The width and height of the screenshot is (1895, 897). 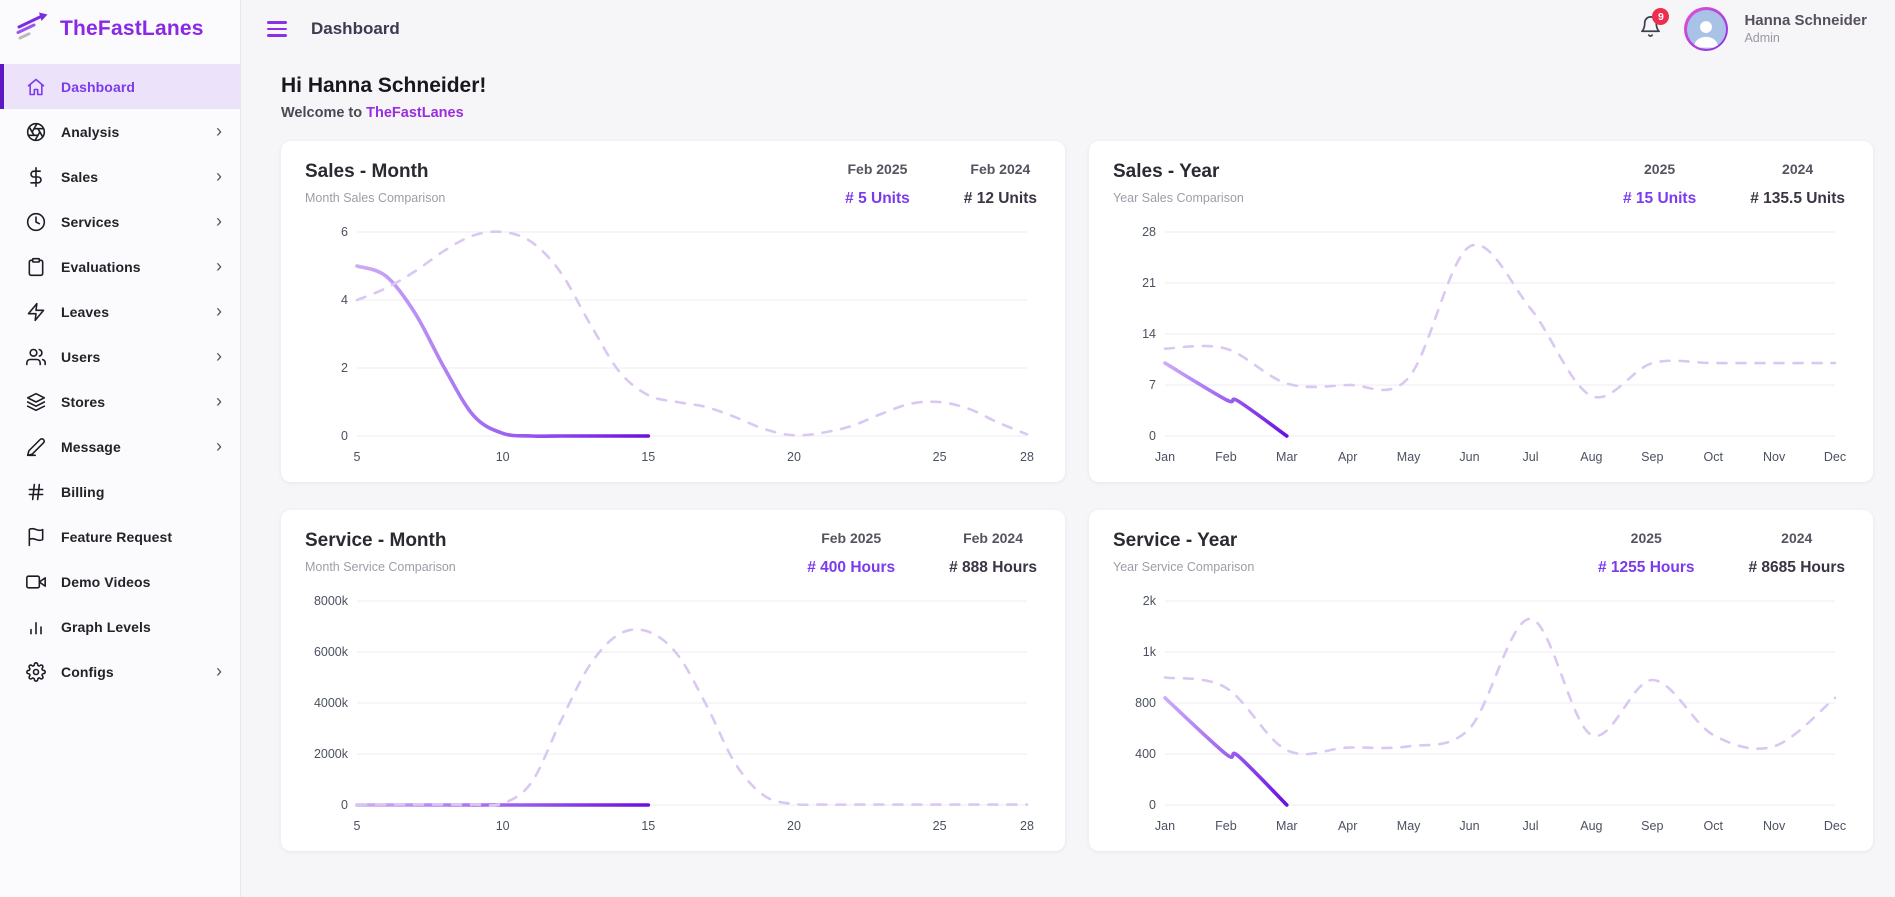 What do you see at coordinates (34, 29) in the screenshot?
I see `brand-logo-icon` at bounding box center [34, 29].